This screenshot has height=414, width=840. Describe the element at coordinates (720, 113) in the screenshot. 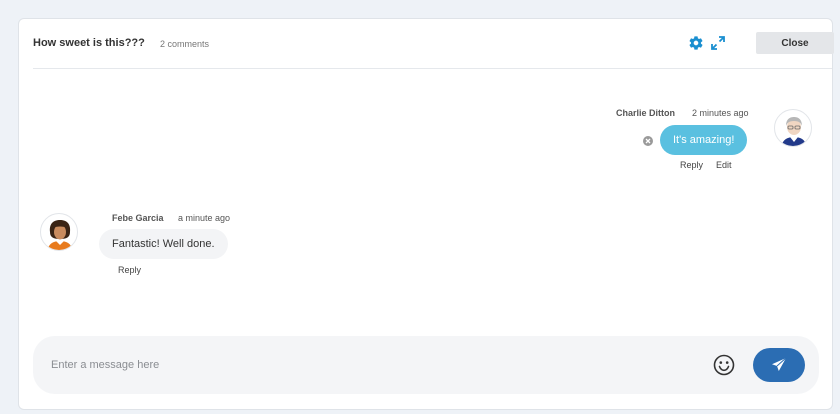

I see `message-time: 2 minutes ago` at that location.